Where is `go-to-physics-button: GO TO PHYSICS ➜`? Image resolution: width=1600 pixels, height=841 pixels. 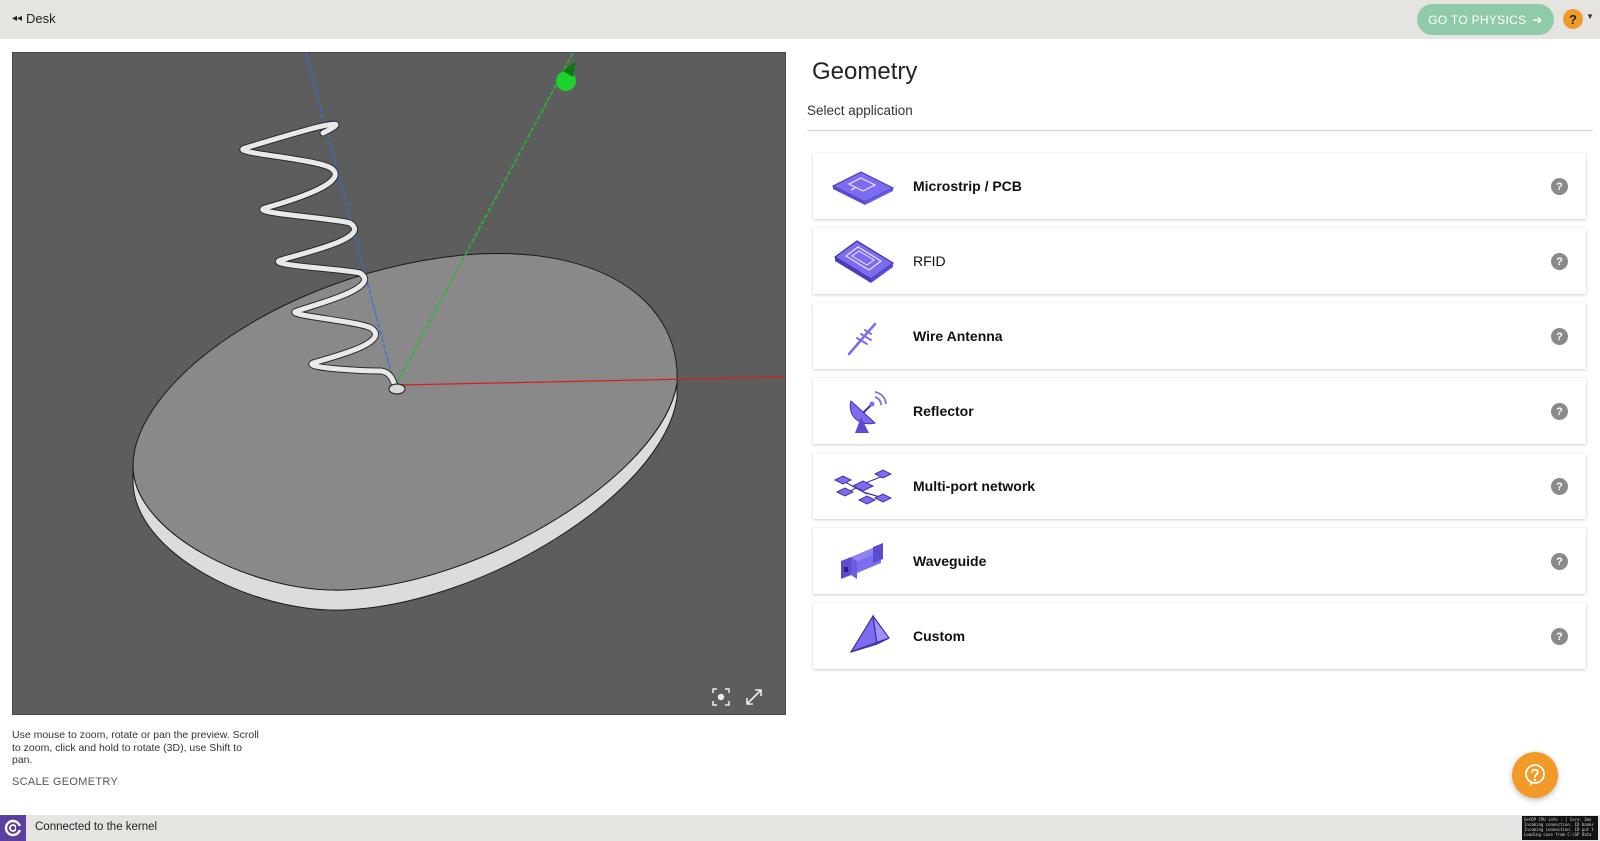
go-to-physics-button: GO TO PHYSICS ➜ is located at coordinates (1485, 19).